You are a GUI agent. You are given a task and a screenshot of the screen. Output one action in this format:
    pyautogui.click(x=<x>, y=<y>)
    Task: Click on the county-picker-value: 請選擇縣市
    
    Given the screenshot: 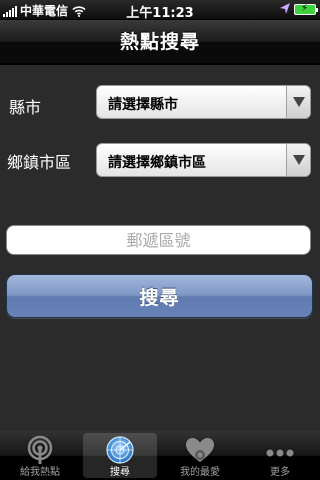 What is the action you would take?
    pyautogui.click(x=143, y=105)
    